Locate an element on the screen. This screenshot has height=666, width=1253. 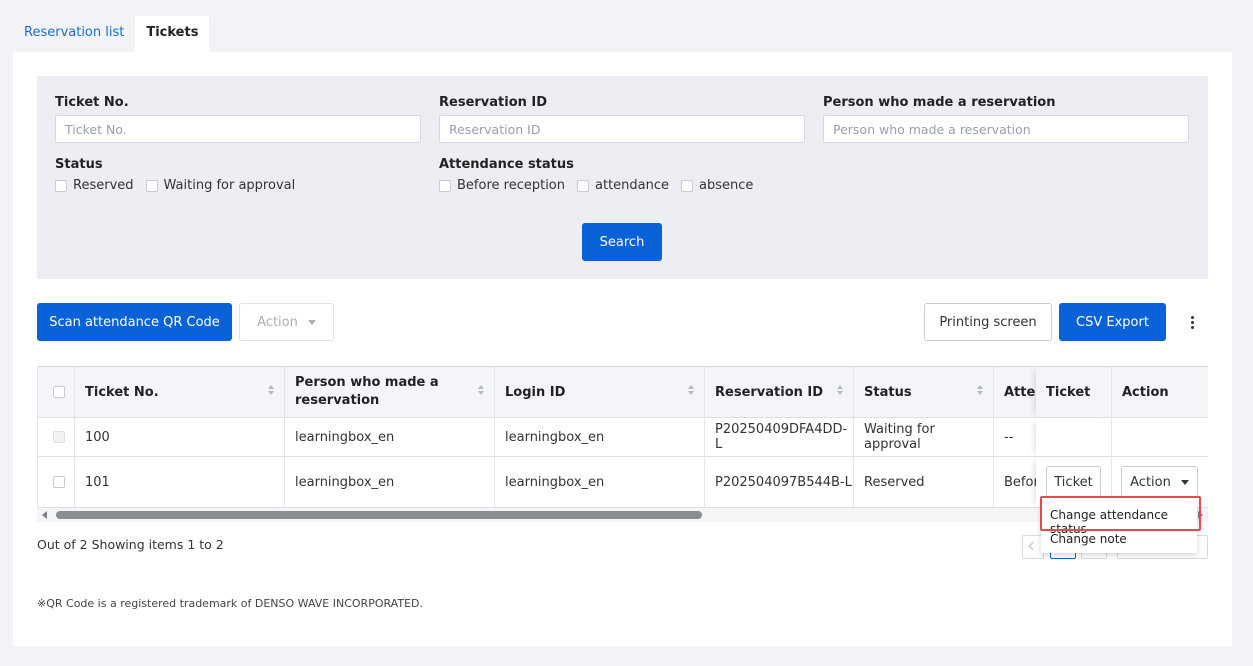
select-all-checkbox is located at coordinates (59, 392).